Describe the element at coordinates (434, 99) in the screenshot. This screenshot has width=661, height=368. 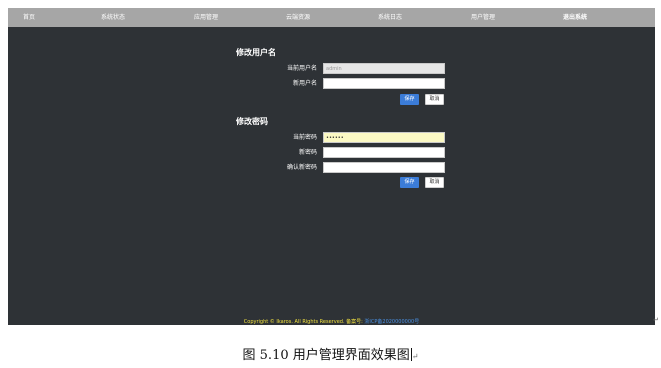
I see `cancel-username-button: 取消` at that location.